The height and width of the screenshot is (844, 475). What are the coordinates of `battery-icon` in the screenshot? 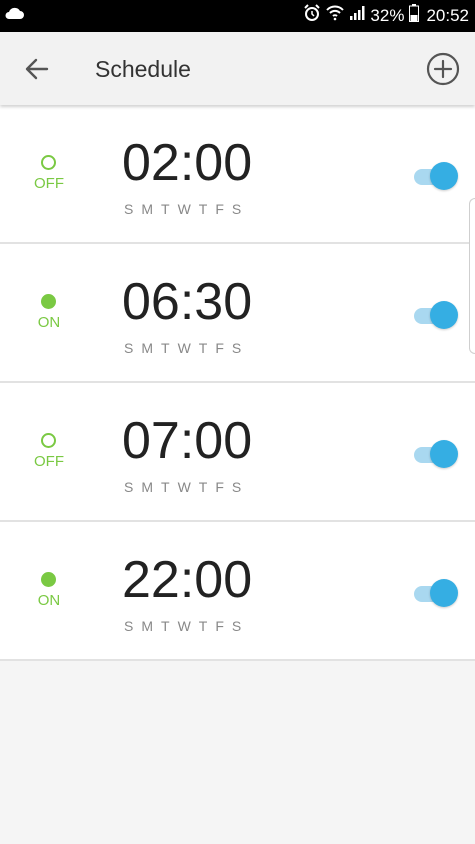 It's located at (414, 15).